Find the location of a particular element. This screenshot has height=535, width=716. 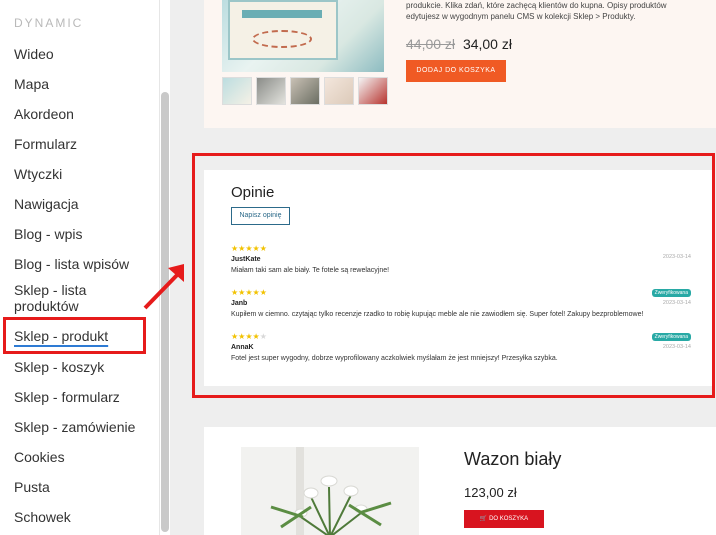

product-image-vase is located at coordinates (330, 491).